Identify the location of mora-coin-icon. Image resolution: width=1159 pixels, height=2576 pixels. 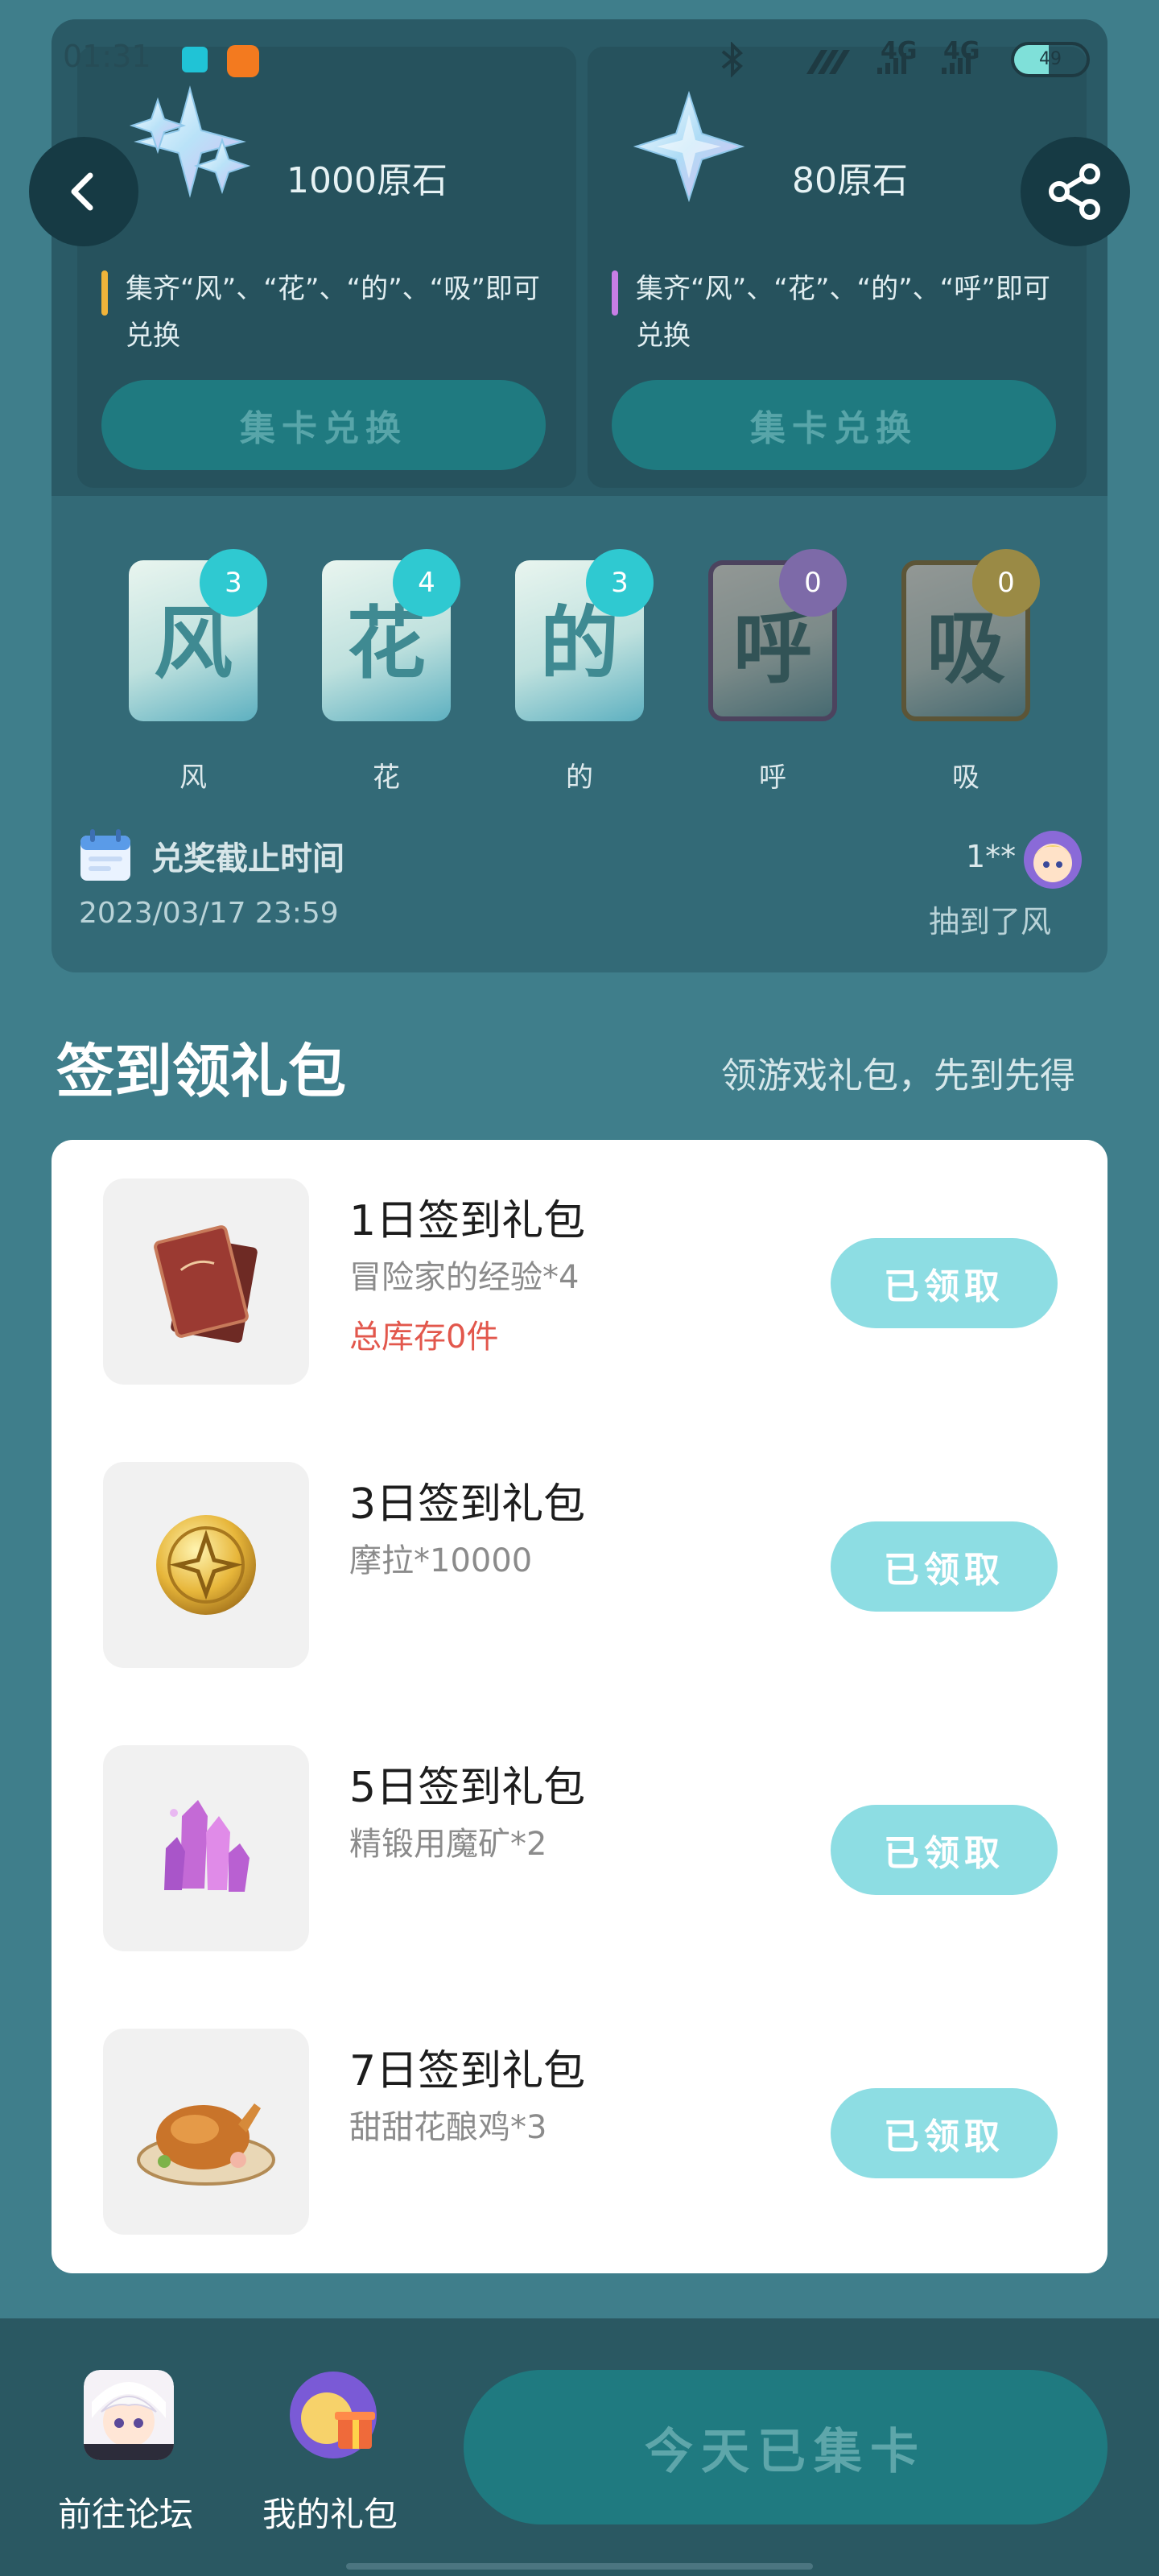
(206, 1565).